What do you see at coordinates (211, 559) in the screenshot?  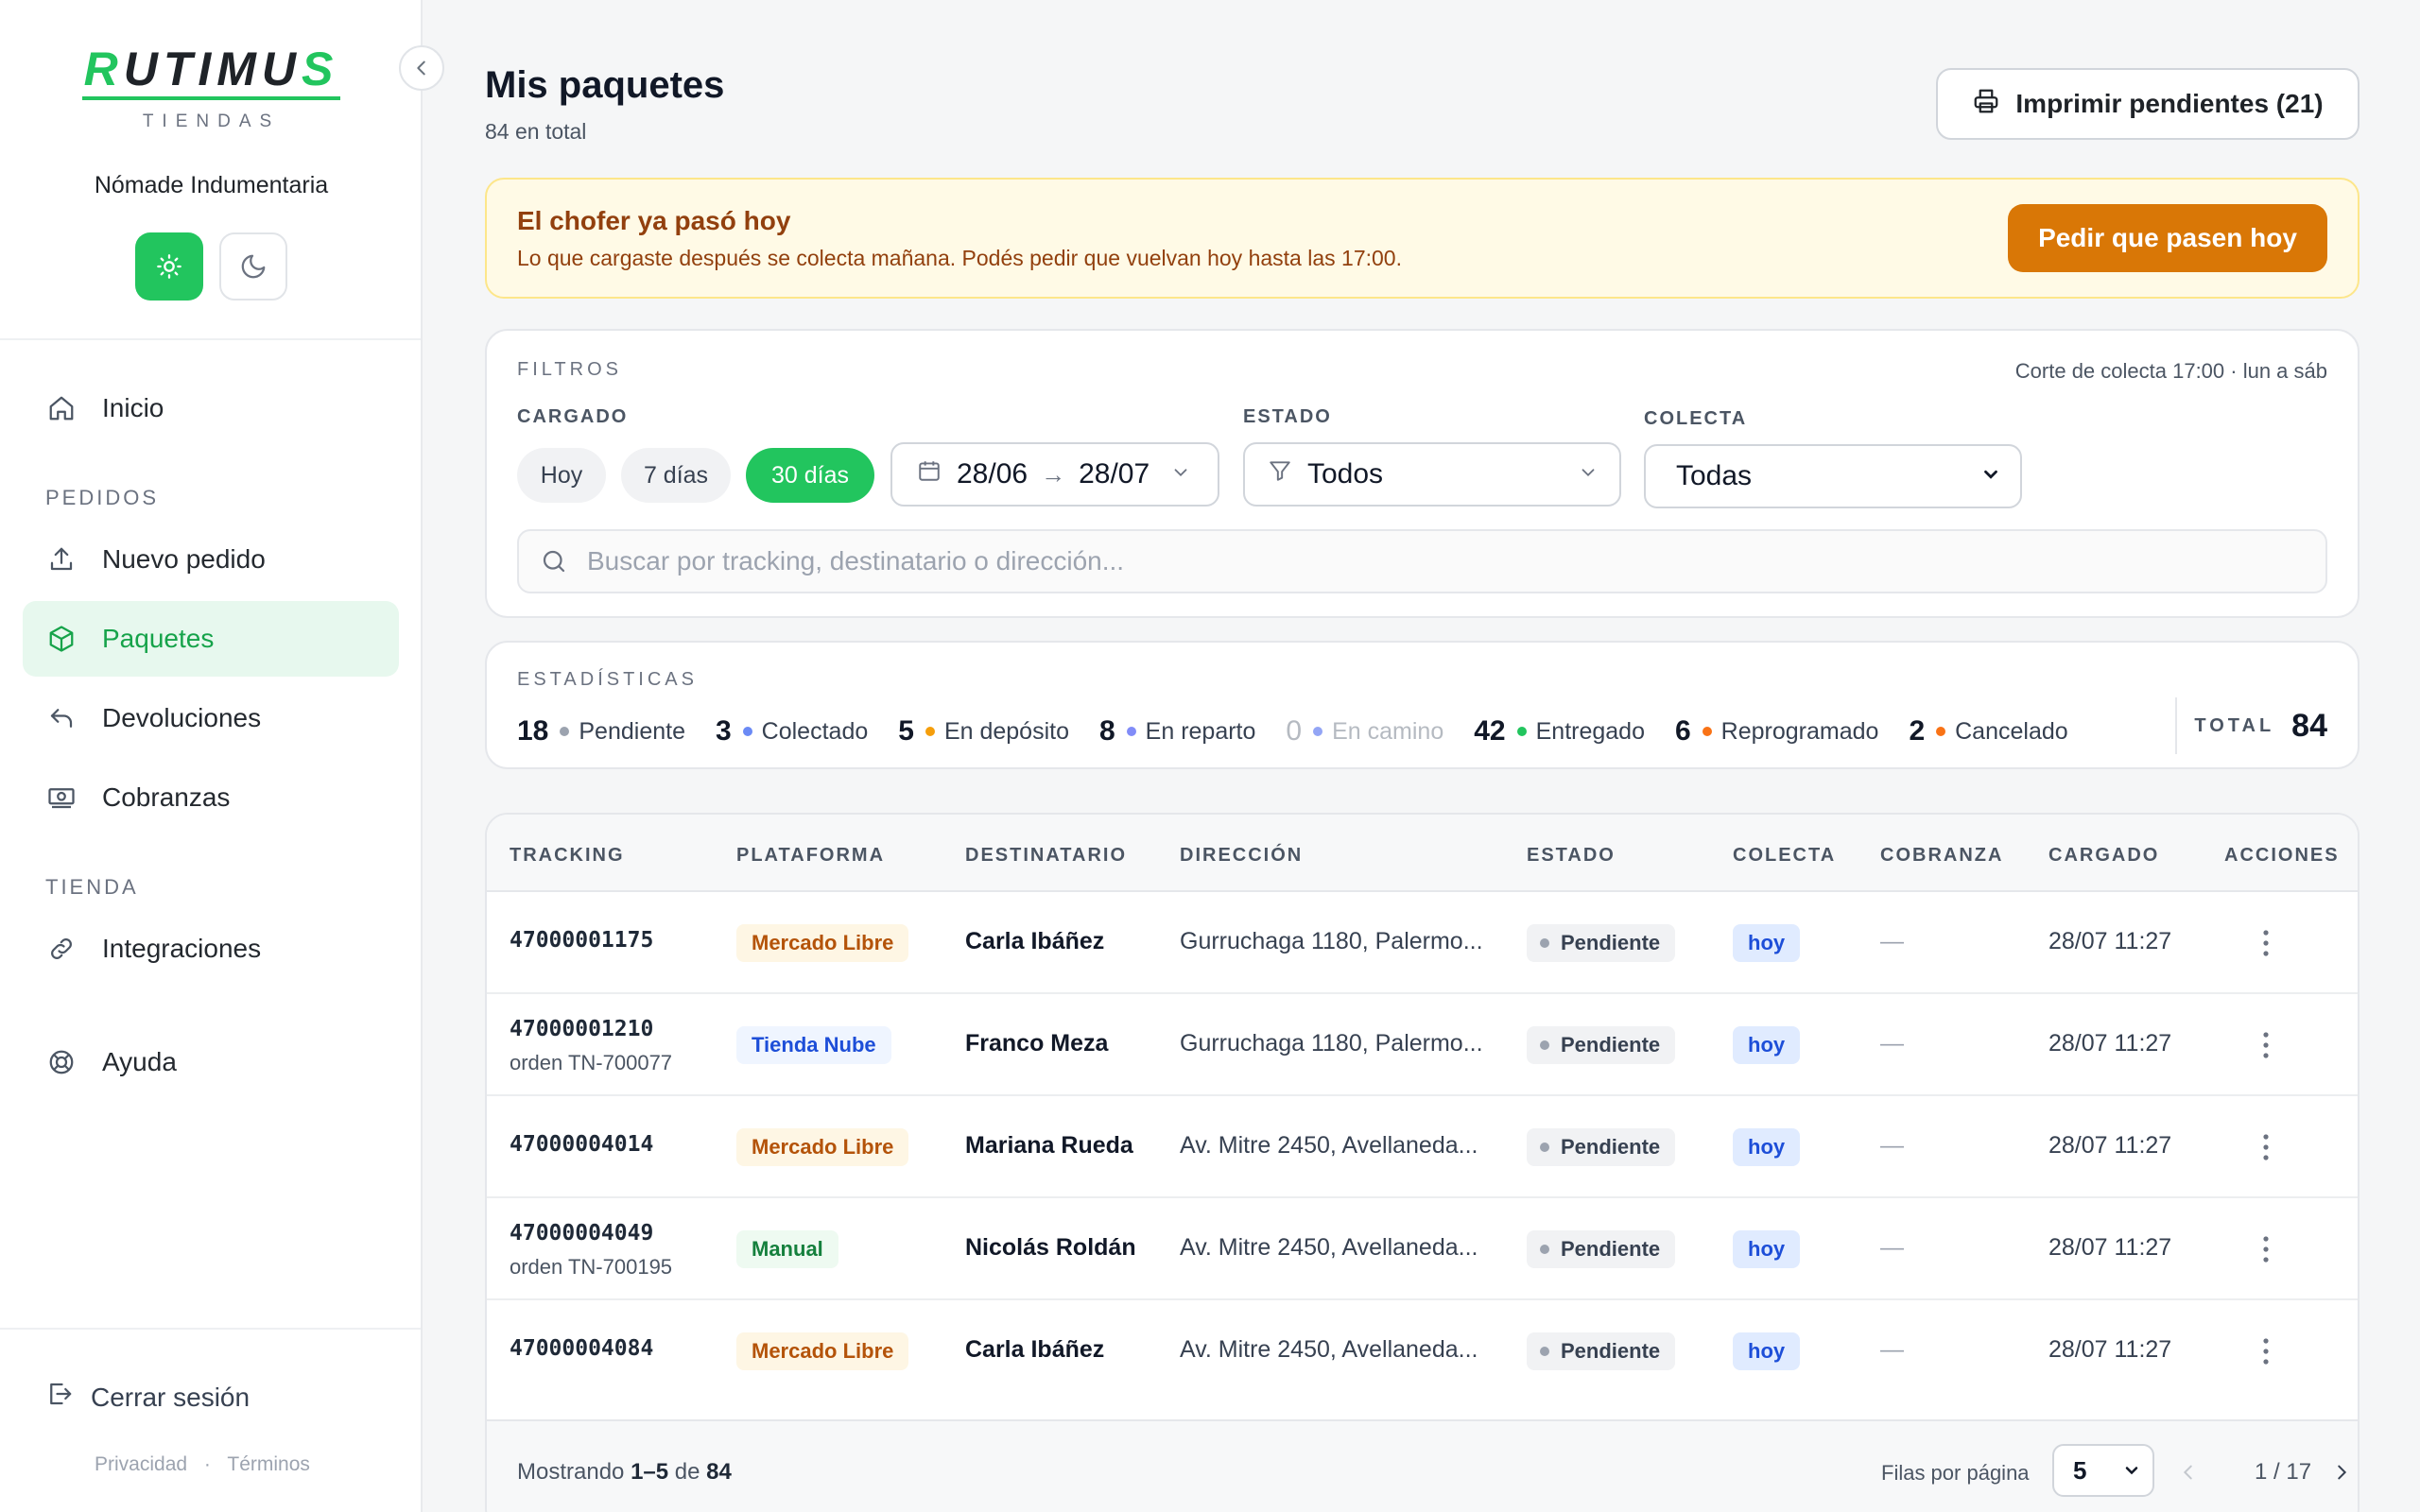 I see `sidebar-item-nuevo-pedido: Nuevo pedido` at bounding box center [211, 559].